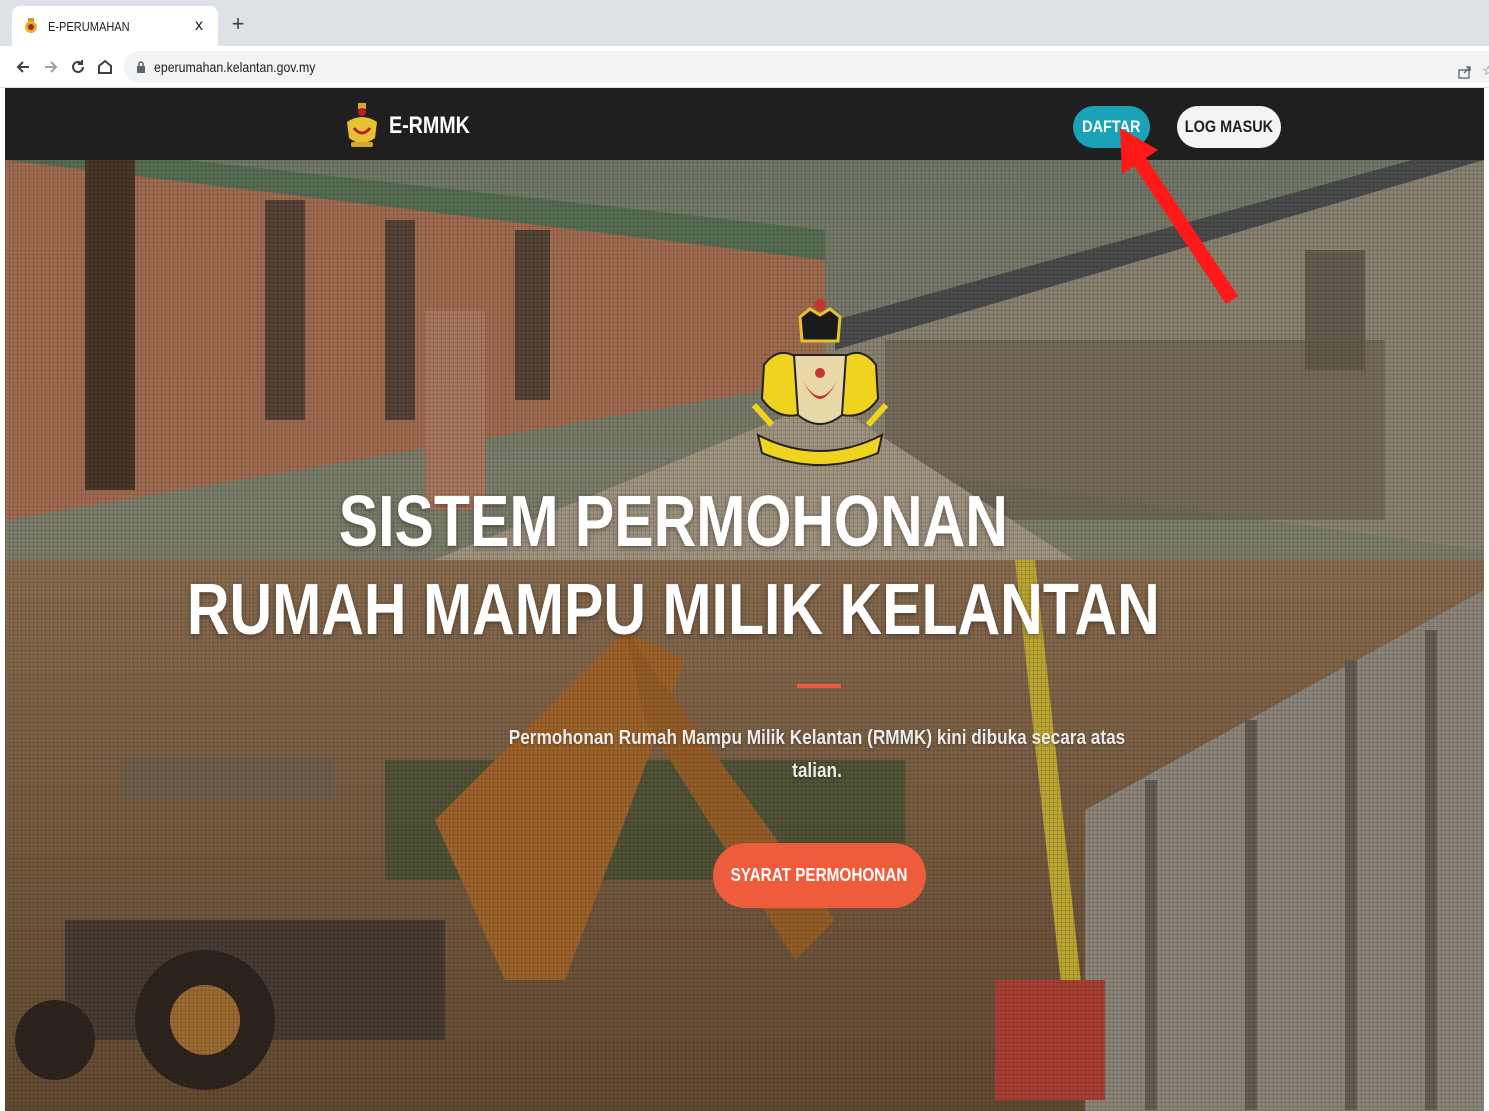 This screenshot has width=1489, height=1111. What do you see at coordinates (235, 67) in the screenshot?
I see `url-text: eperumahan.kelantan.gov.my` at bounding box center [235, 67].